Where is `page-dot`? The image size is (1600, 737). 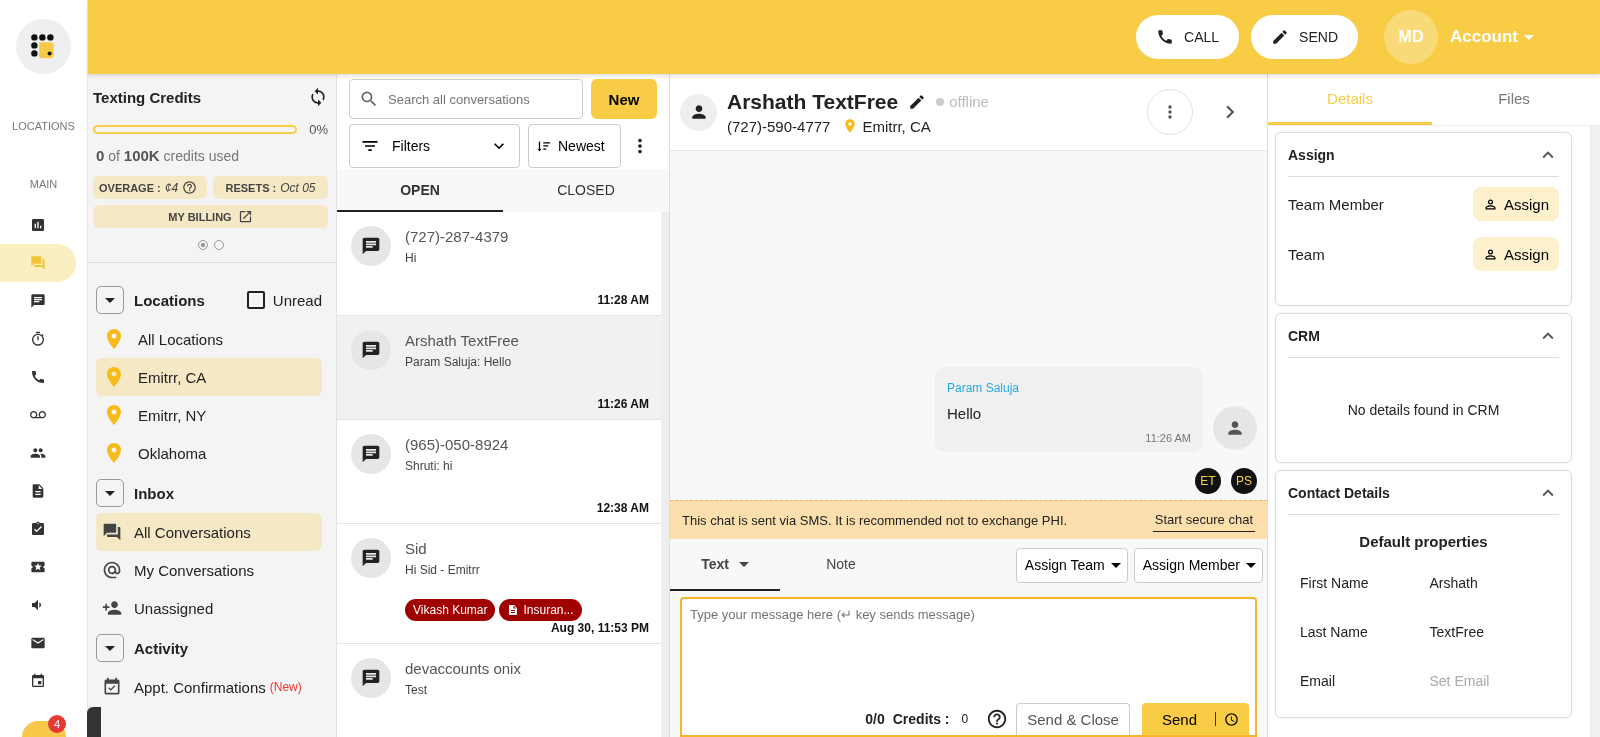
page-dot is located at coordinates (202, 245).